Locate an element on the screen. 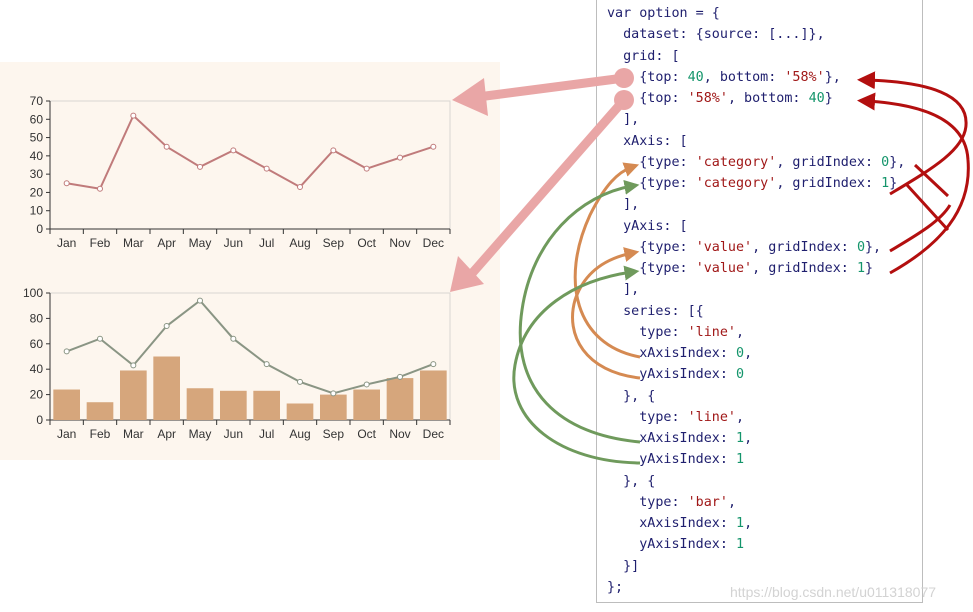 Image resolution: width=973 pixels, height=612 pixels. code-line: xAxis: [ is located at coordinates (647, 141).